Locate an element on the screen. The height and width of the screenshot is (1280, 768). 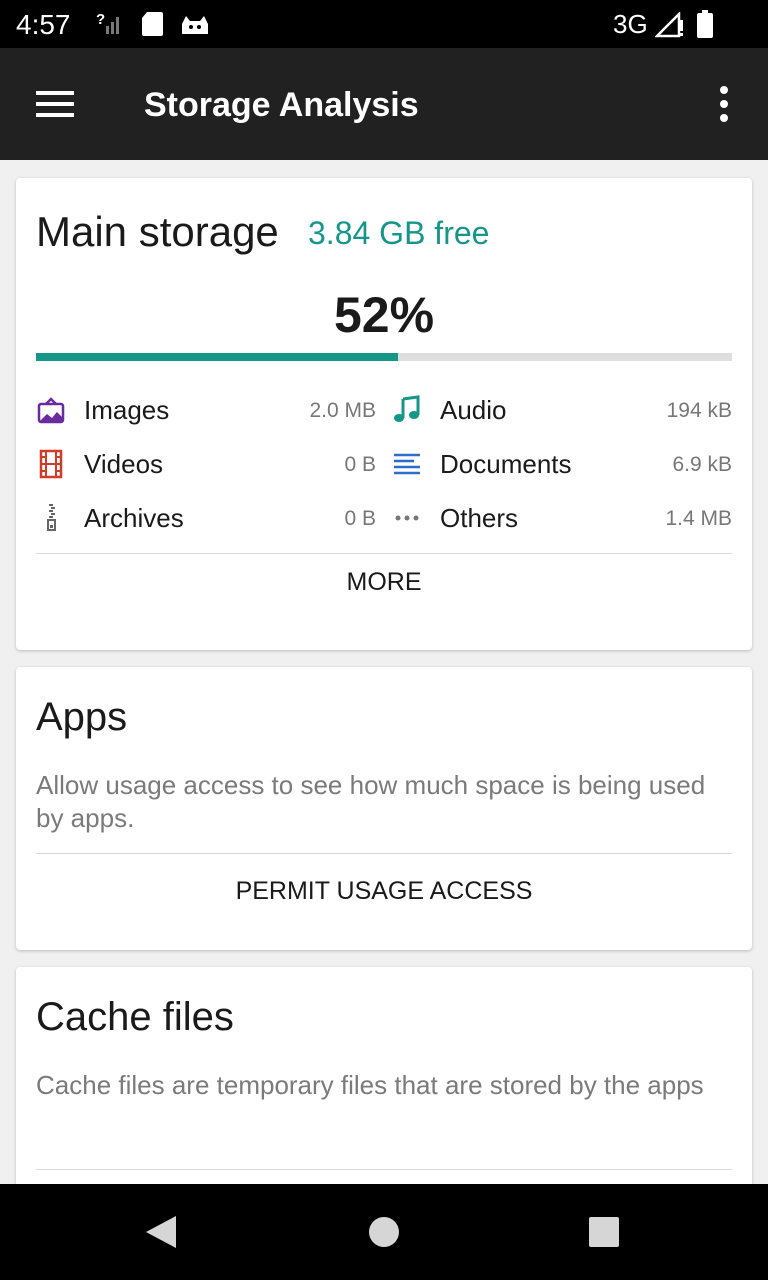
storage-progress-bar is located at coordinates (384, 357).